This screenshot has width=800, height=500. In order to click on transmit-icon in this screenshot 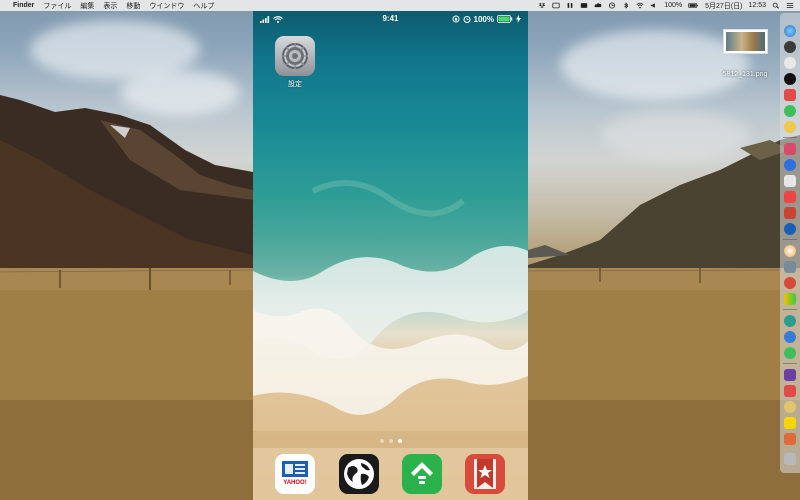, I will do `click(556, 5)`.